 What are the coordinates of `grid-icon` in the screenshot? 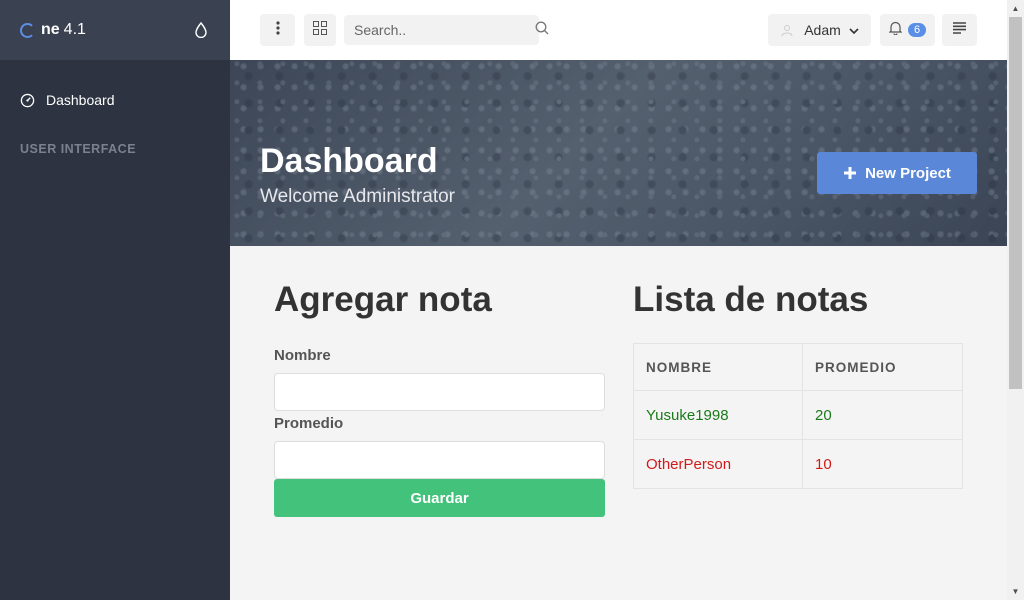 It's located at (320, 30).